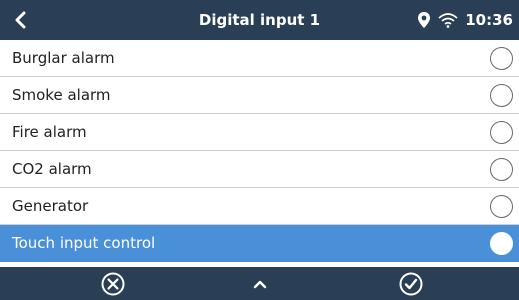 The image size is (519, 300). What do you see at coordinates (259, 132) in the screenshot?
I see `option-fire-alarm: Fire alarm` at bounding box center [259, 132].